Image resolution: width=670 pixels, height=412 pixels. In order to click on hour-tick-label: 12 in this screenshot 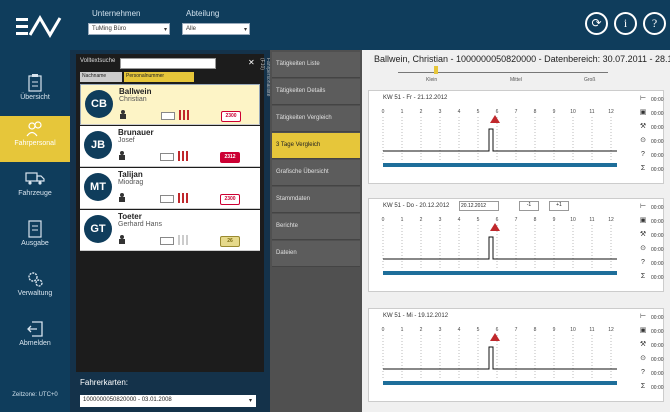, I will do `click(611, 220)`.